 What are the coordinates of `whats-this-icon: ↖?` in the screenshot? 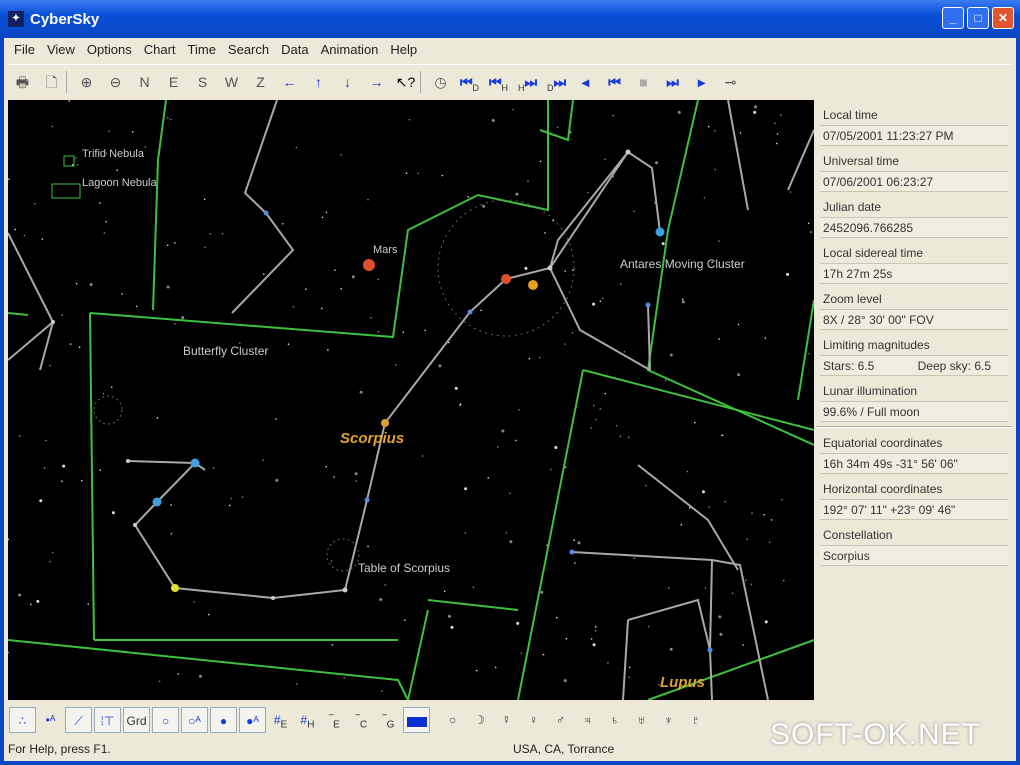 It's located at (405, 82).